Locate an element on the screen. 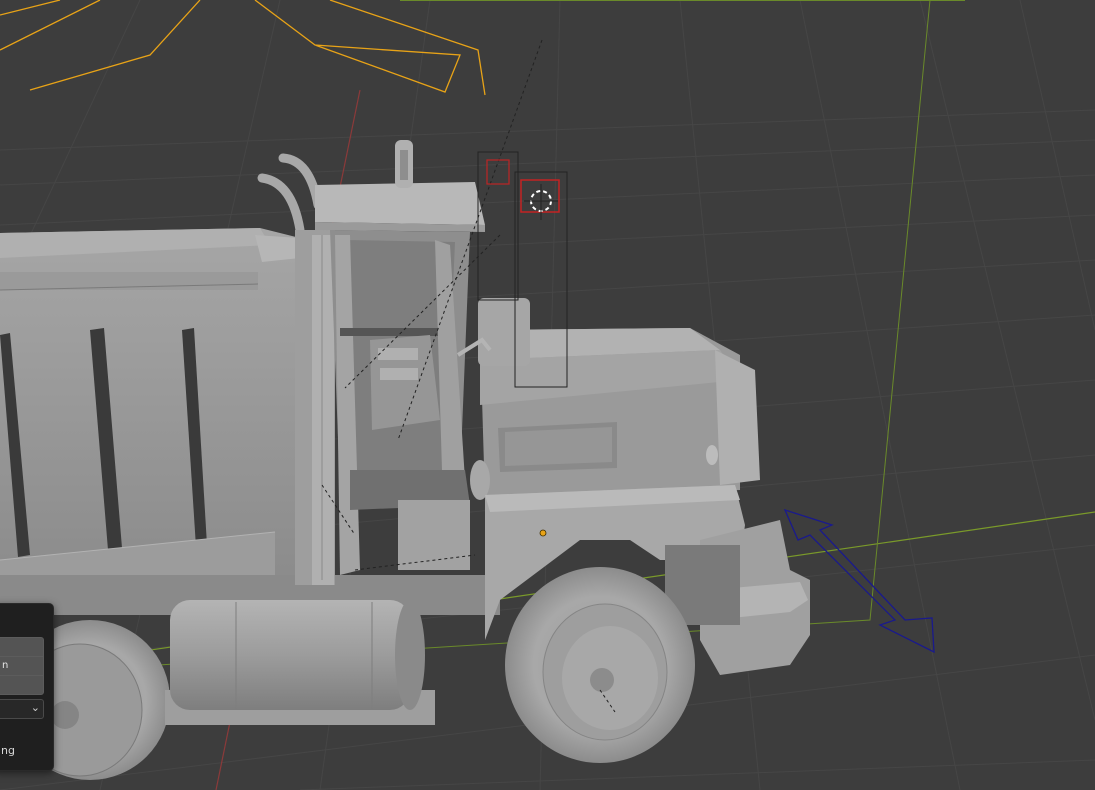  chevron-down-icon: ⌄ is located at coordinates (35, 707).